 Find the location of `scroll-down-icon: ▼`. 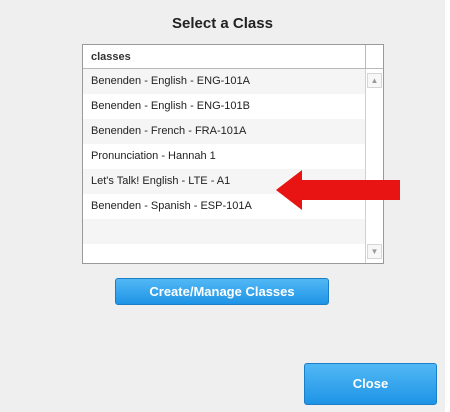

scroll-down-icon: ▼ is located at coordinates (374, 251).